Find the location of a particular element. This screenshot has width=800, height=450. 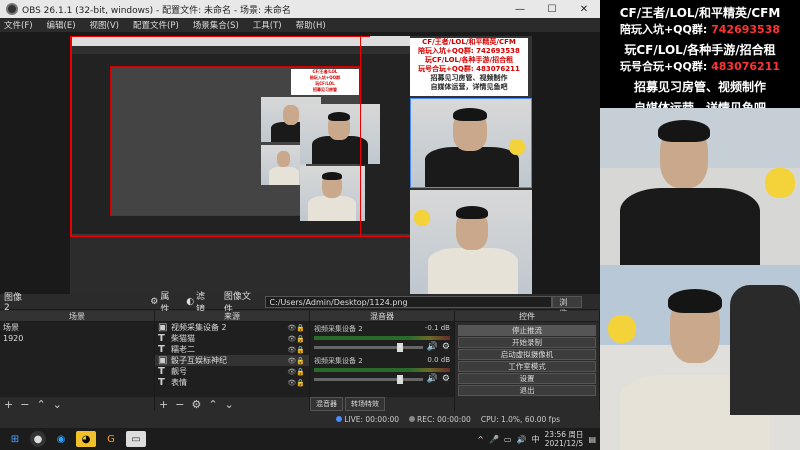

browser-icon: ◉ is located at coordinates (61, 439).